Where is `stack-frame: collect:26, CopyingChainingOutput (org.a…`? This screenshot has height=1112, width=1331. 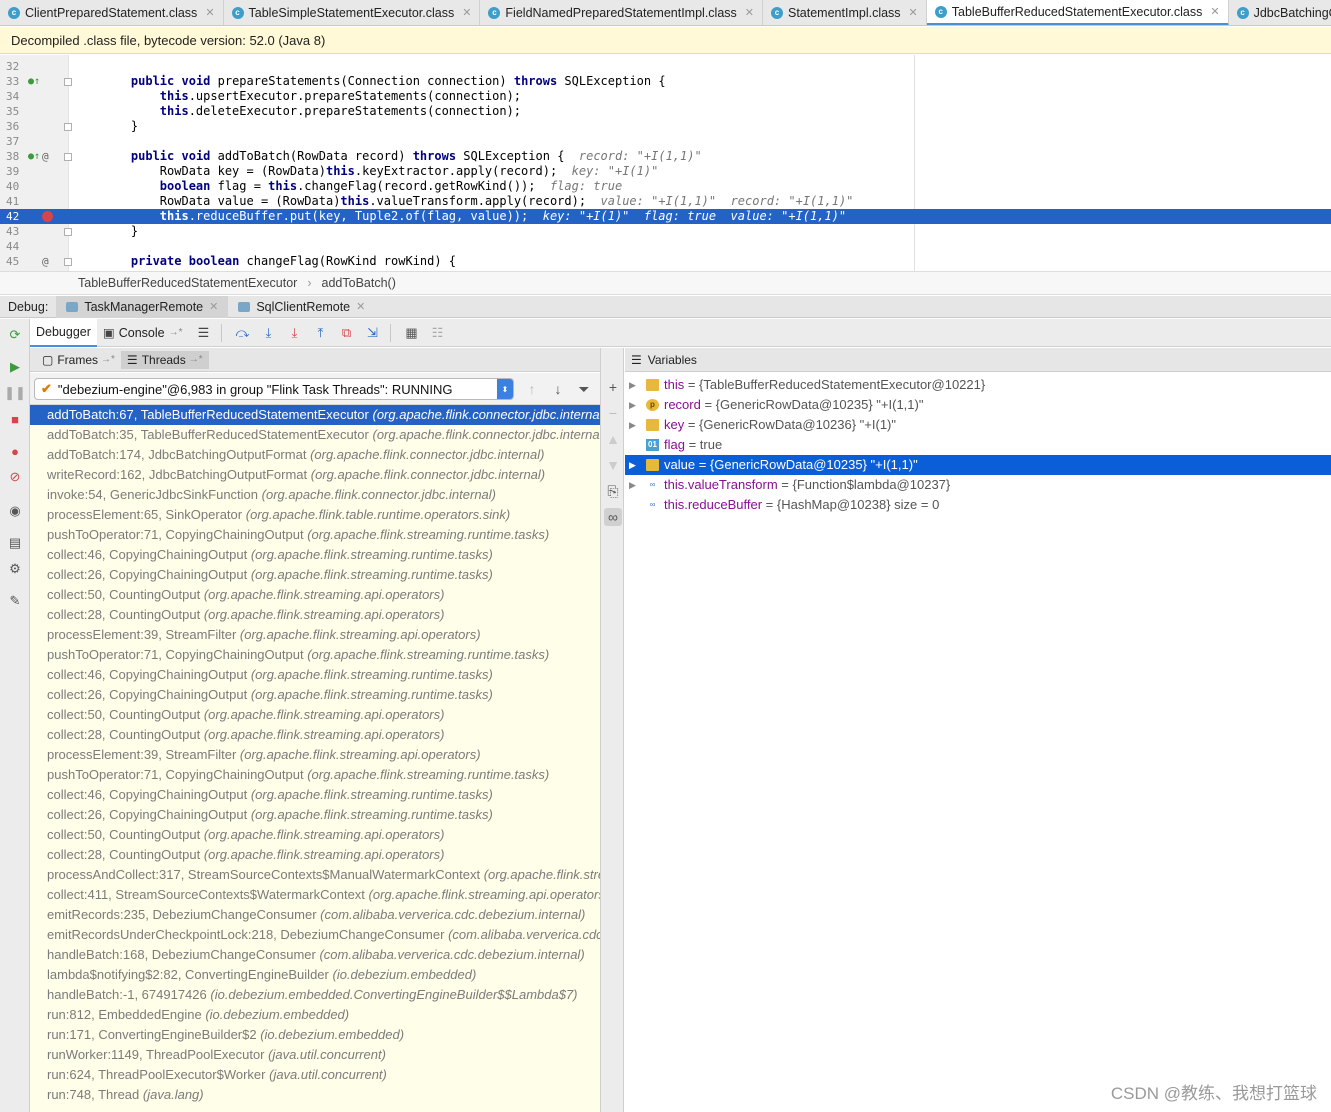
stack-frame: collect:26, CopyingChainingOutput (org.a… is located at coordinates (315, 695).